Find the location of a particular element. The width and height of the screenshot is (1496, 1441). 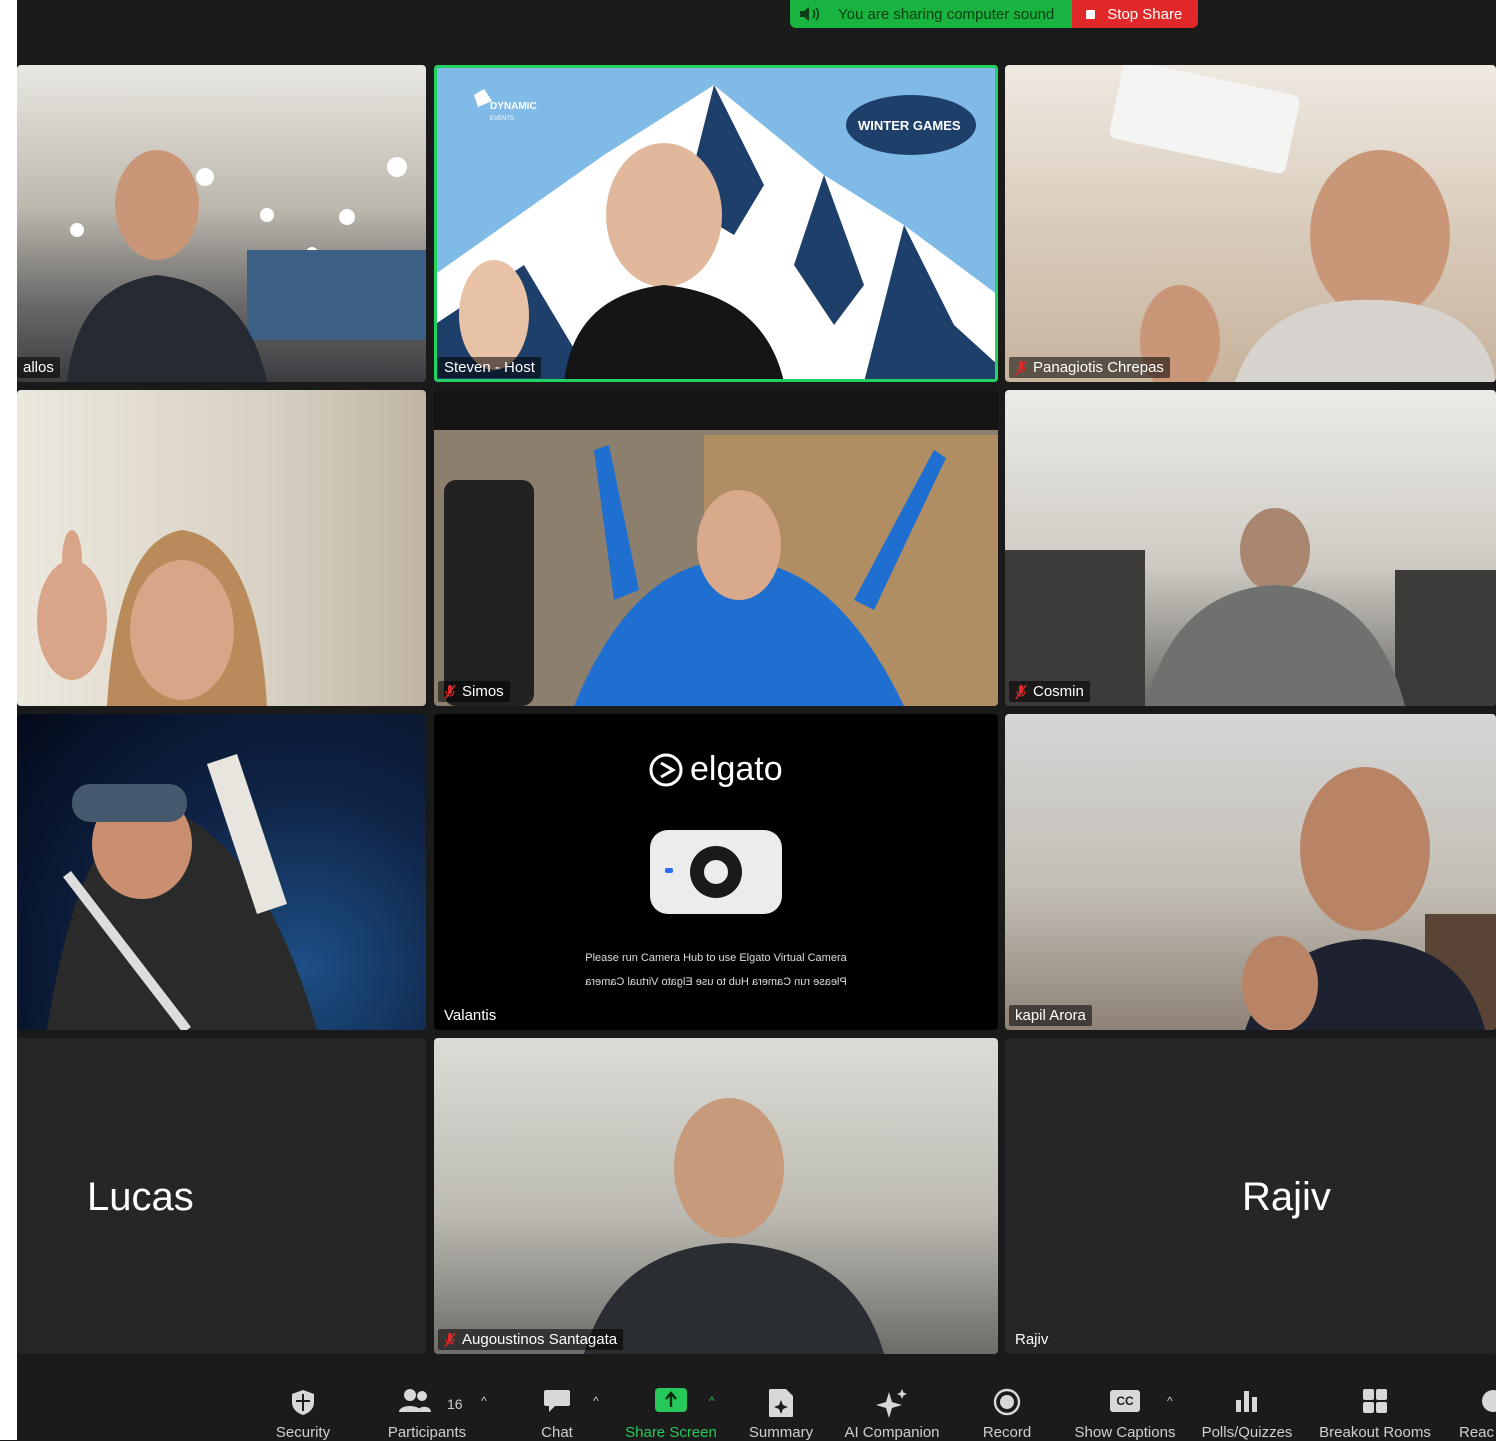

participant-name-tag: allos is located at coordinates (38, 367).